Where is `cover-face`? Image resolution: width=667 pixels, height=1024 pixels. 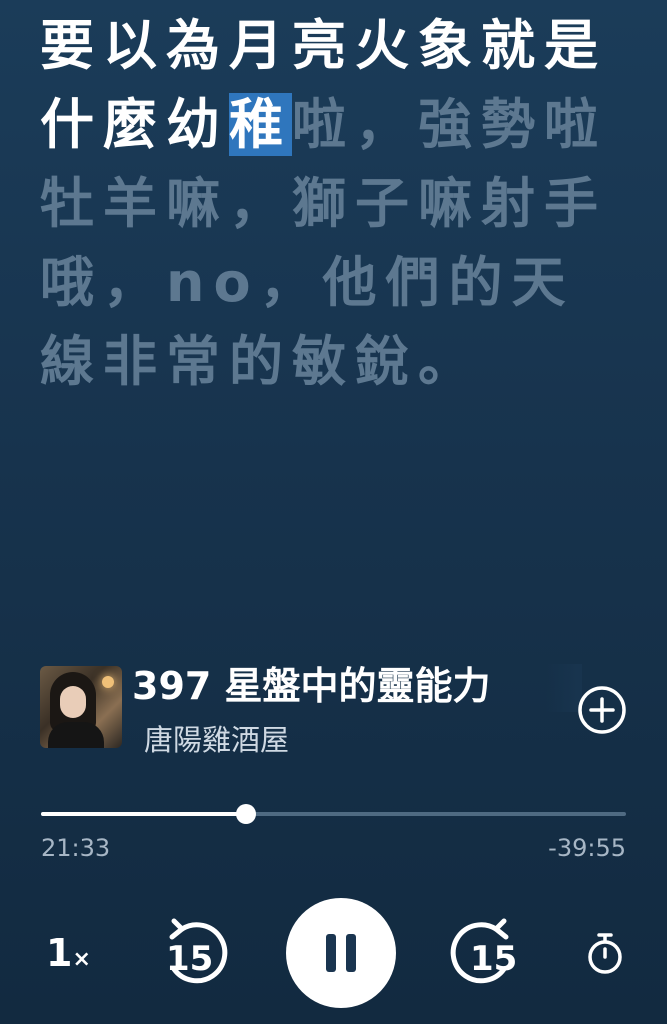 cover-face is located at coordinates (73, 702).